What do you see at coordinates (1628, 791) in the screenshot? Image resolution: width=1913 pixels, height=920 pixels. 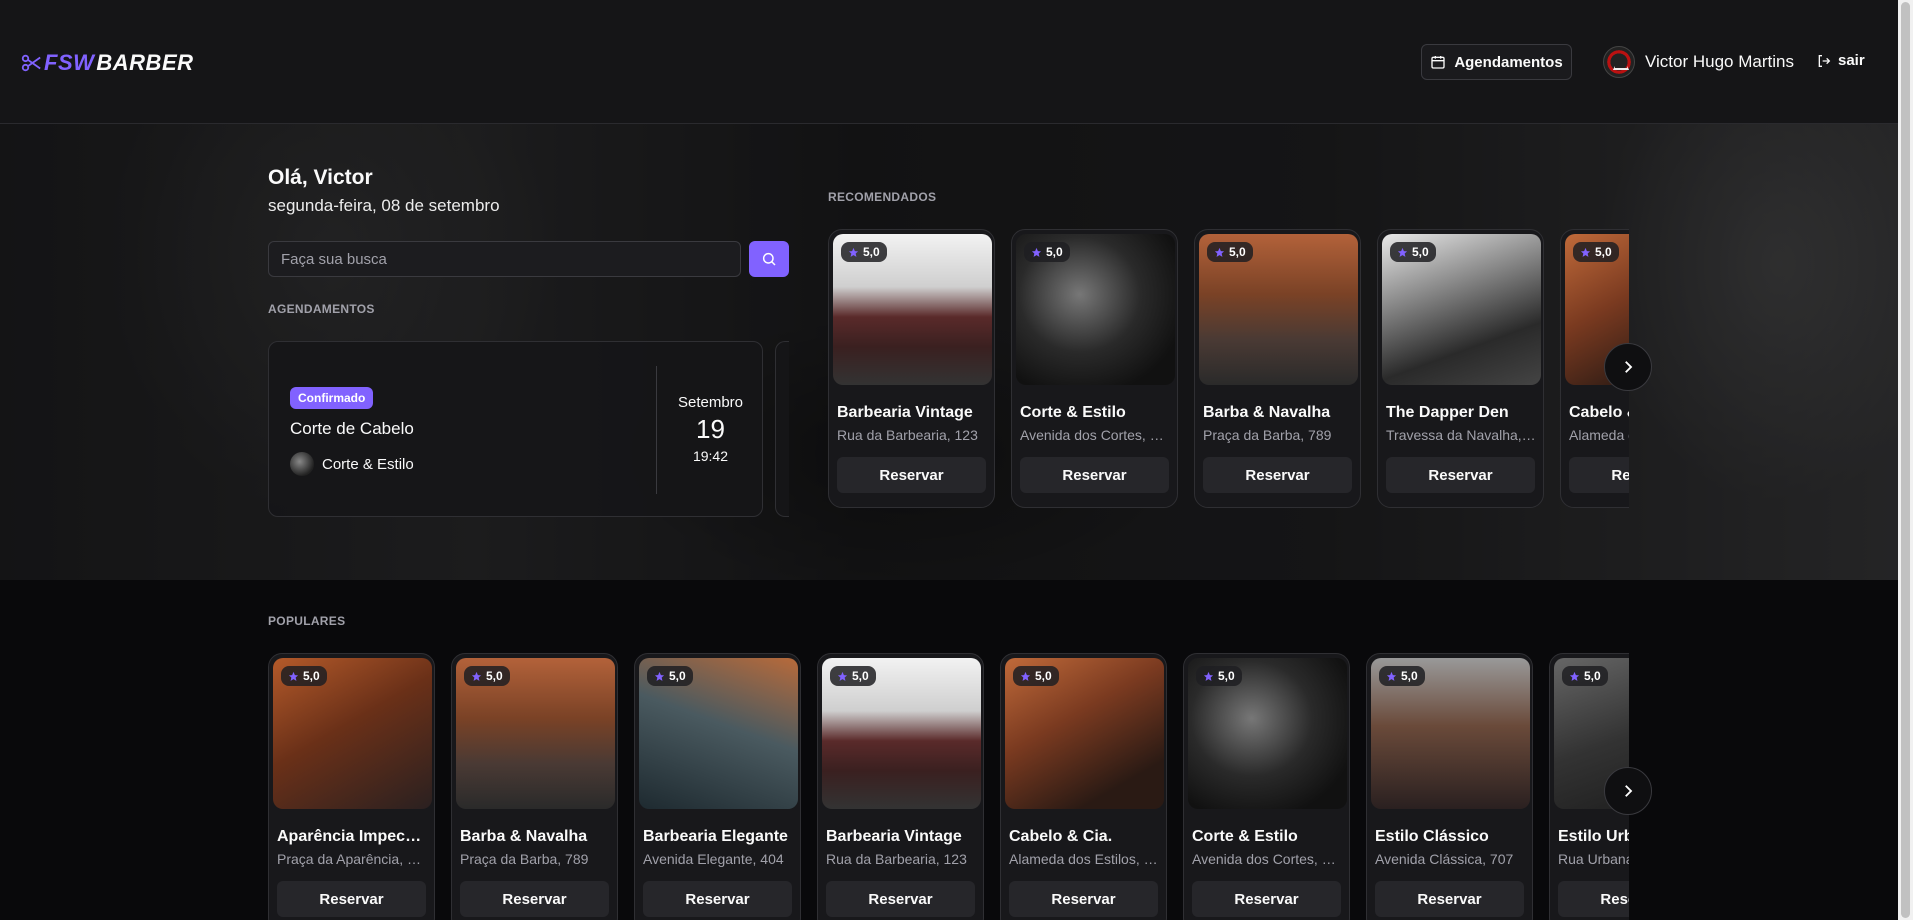 I see `popular-next-button` at bounding box center [1628, 791].